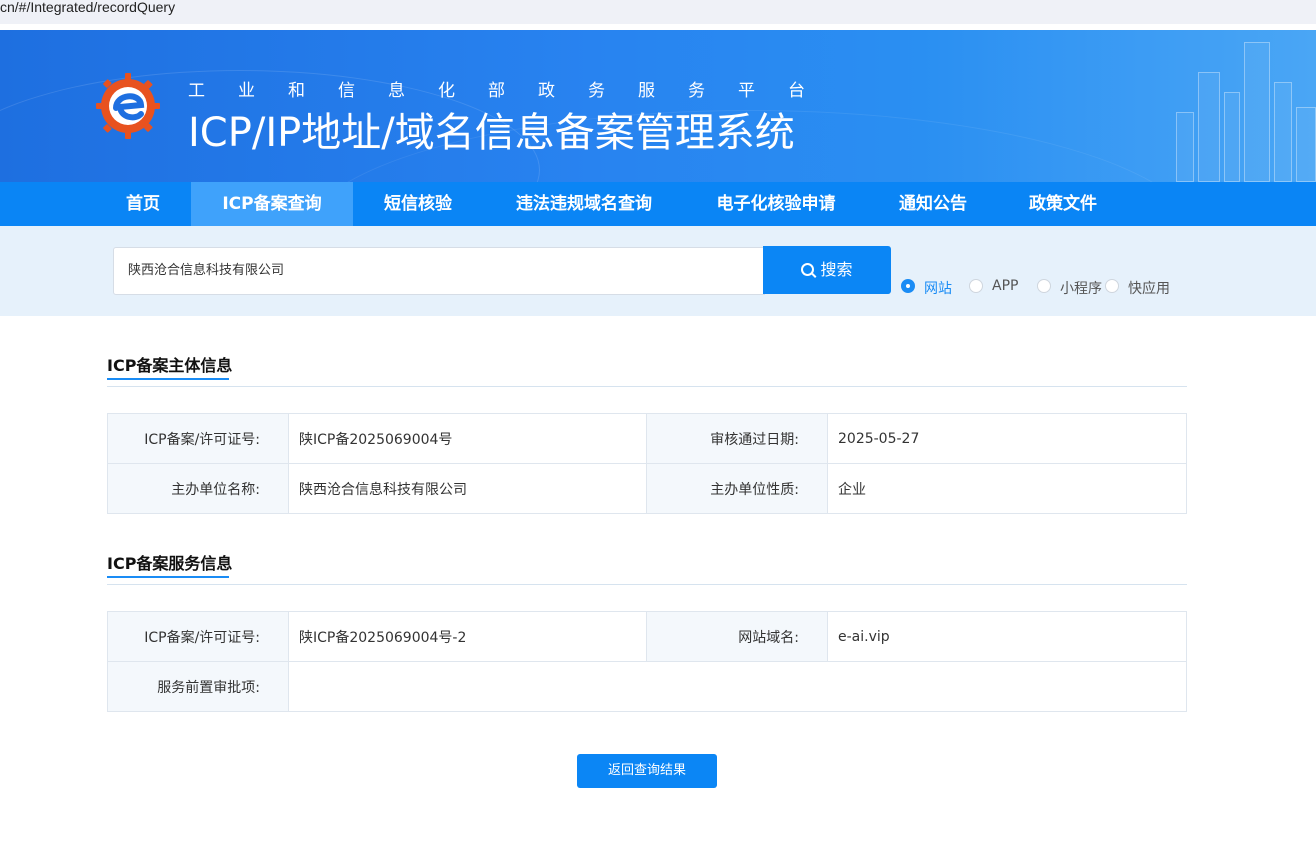 This screenshot has height=866, width=1316. I want to click on domain-label: 网站域名:, so click(737, 636).